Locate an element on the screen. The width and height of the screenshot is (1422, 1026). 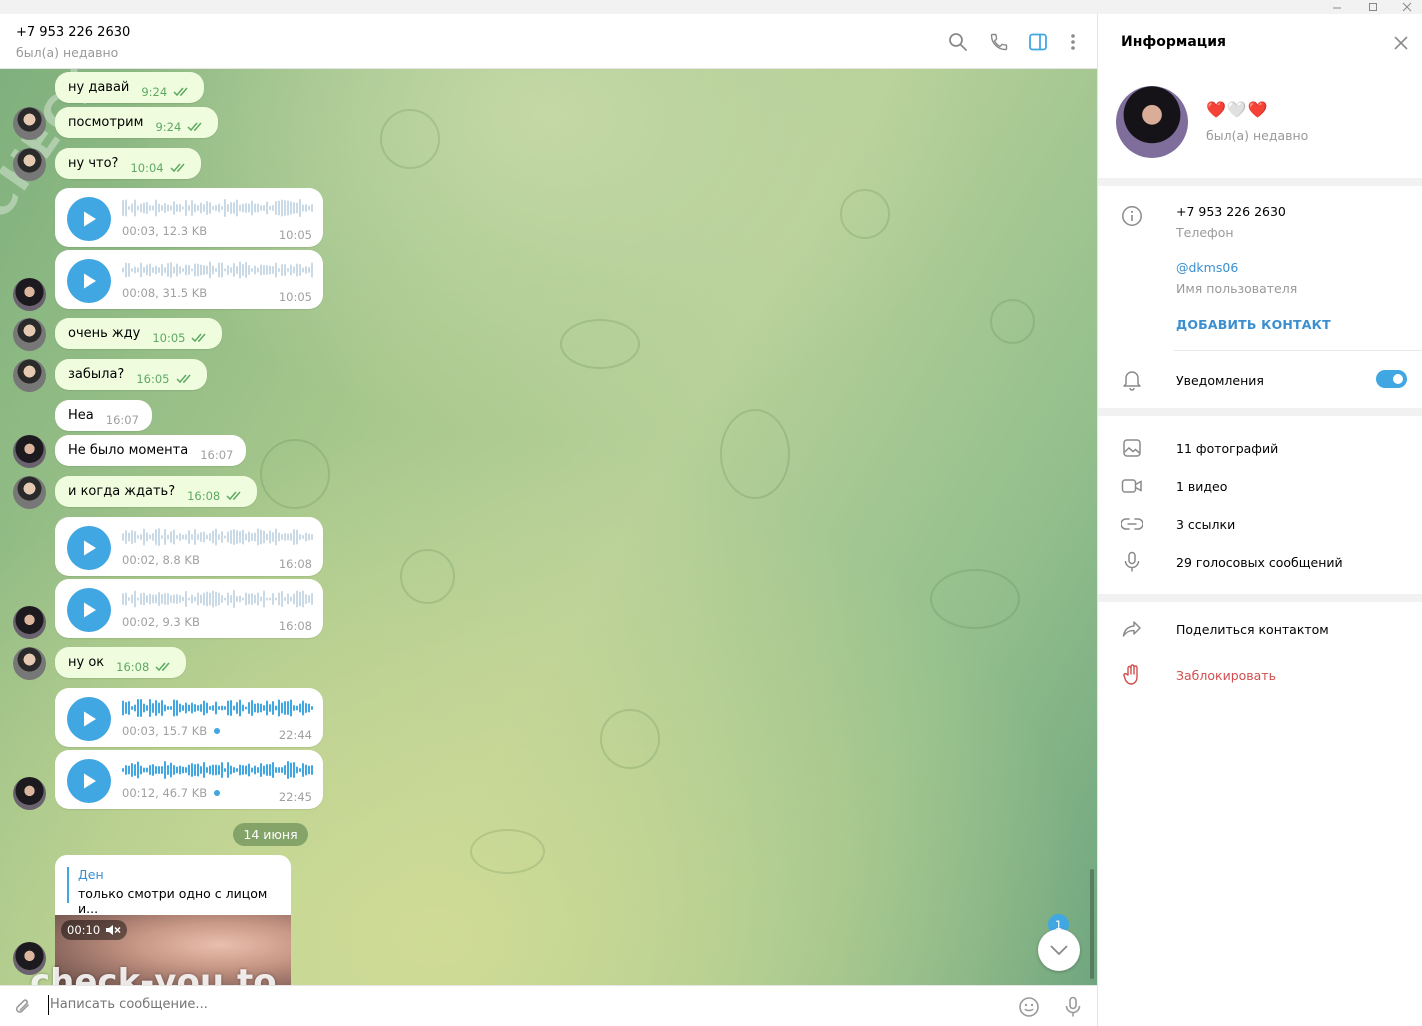
media-voice: 29 голосовых сообщений is located at coordinates (1259, 562).